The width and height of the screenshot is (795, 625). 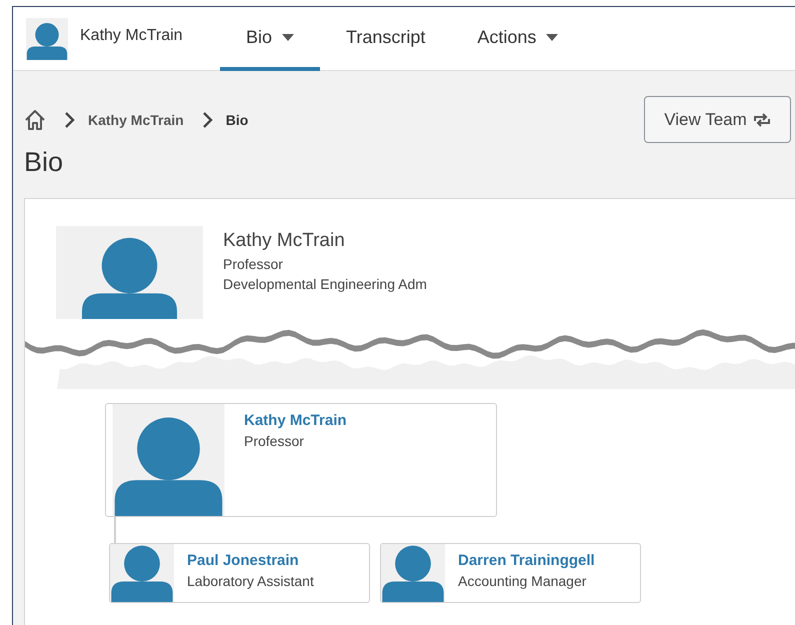 What do you see at coordinates (253, 264) in the screenshot?
I see `profile-title: Professor` at bounding box center [253, 264].